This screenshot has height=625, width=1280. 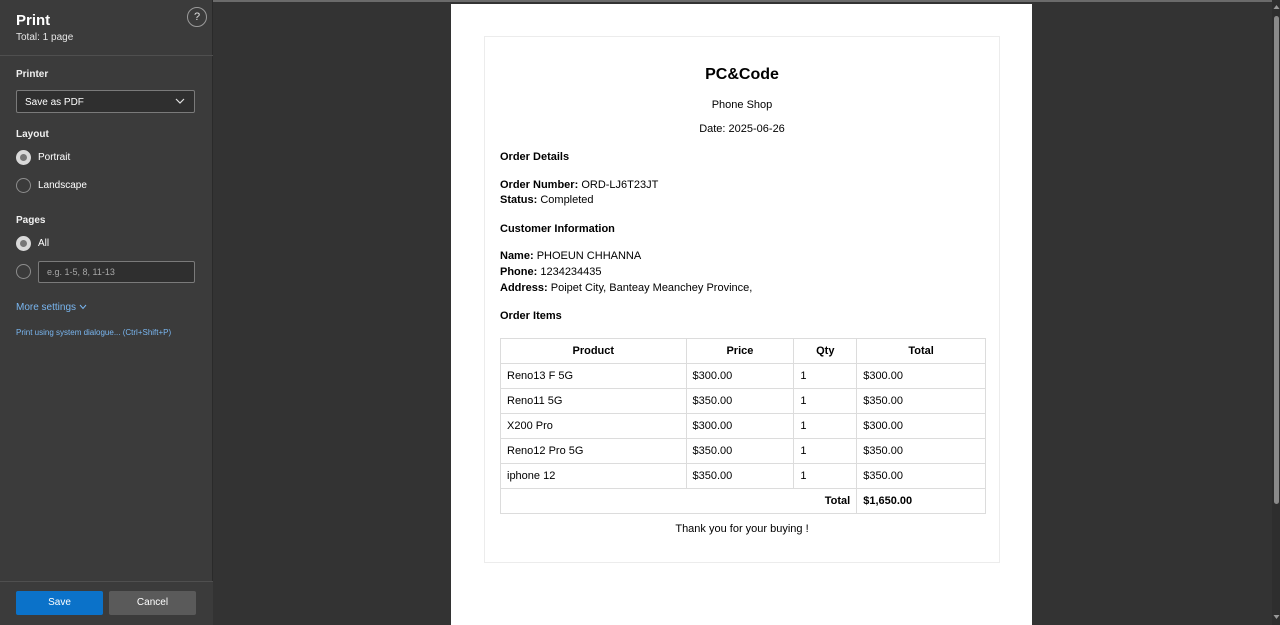 I want to click on table-header-row: Product Price Qty Total, so click(x=743, y=351).